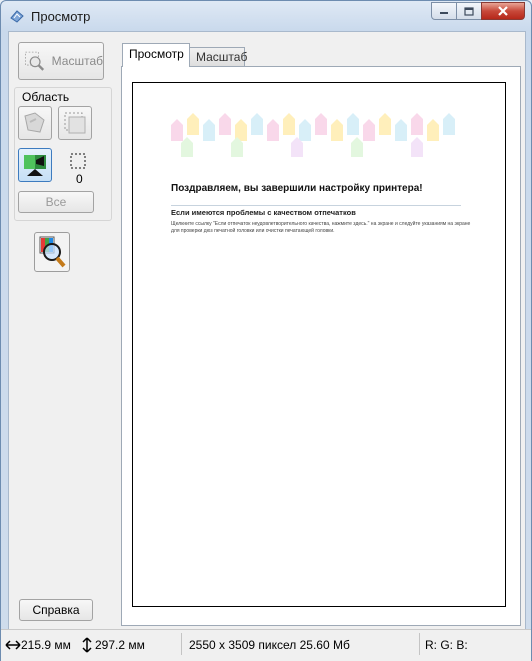 The width and height of the screenshot is (532, 661). Describe the element at coordinates (61, 16) in the screenshot. I see `window-title: Просмотр` at that location.